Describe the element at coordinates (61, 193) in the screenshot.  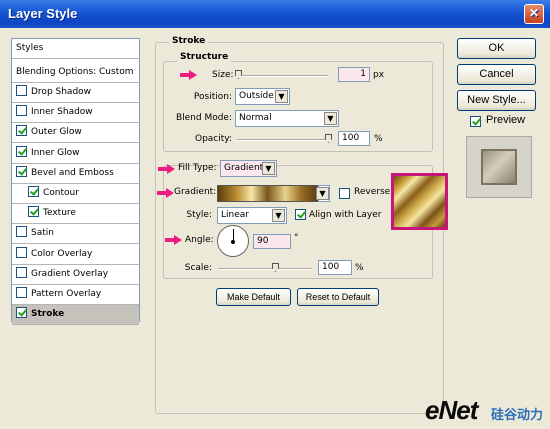
I see `style-item-label: Contour` at that location.